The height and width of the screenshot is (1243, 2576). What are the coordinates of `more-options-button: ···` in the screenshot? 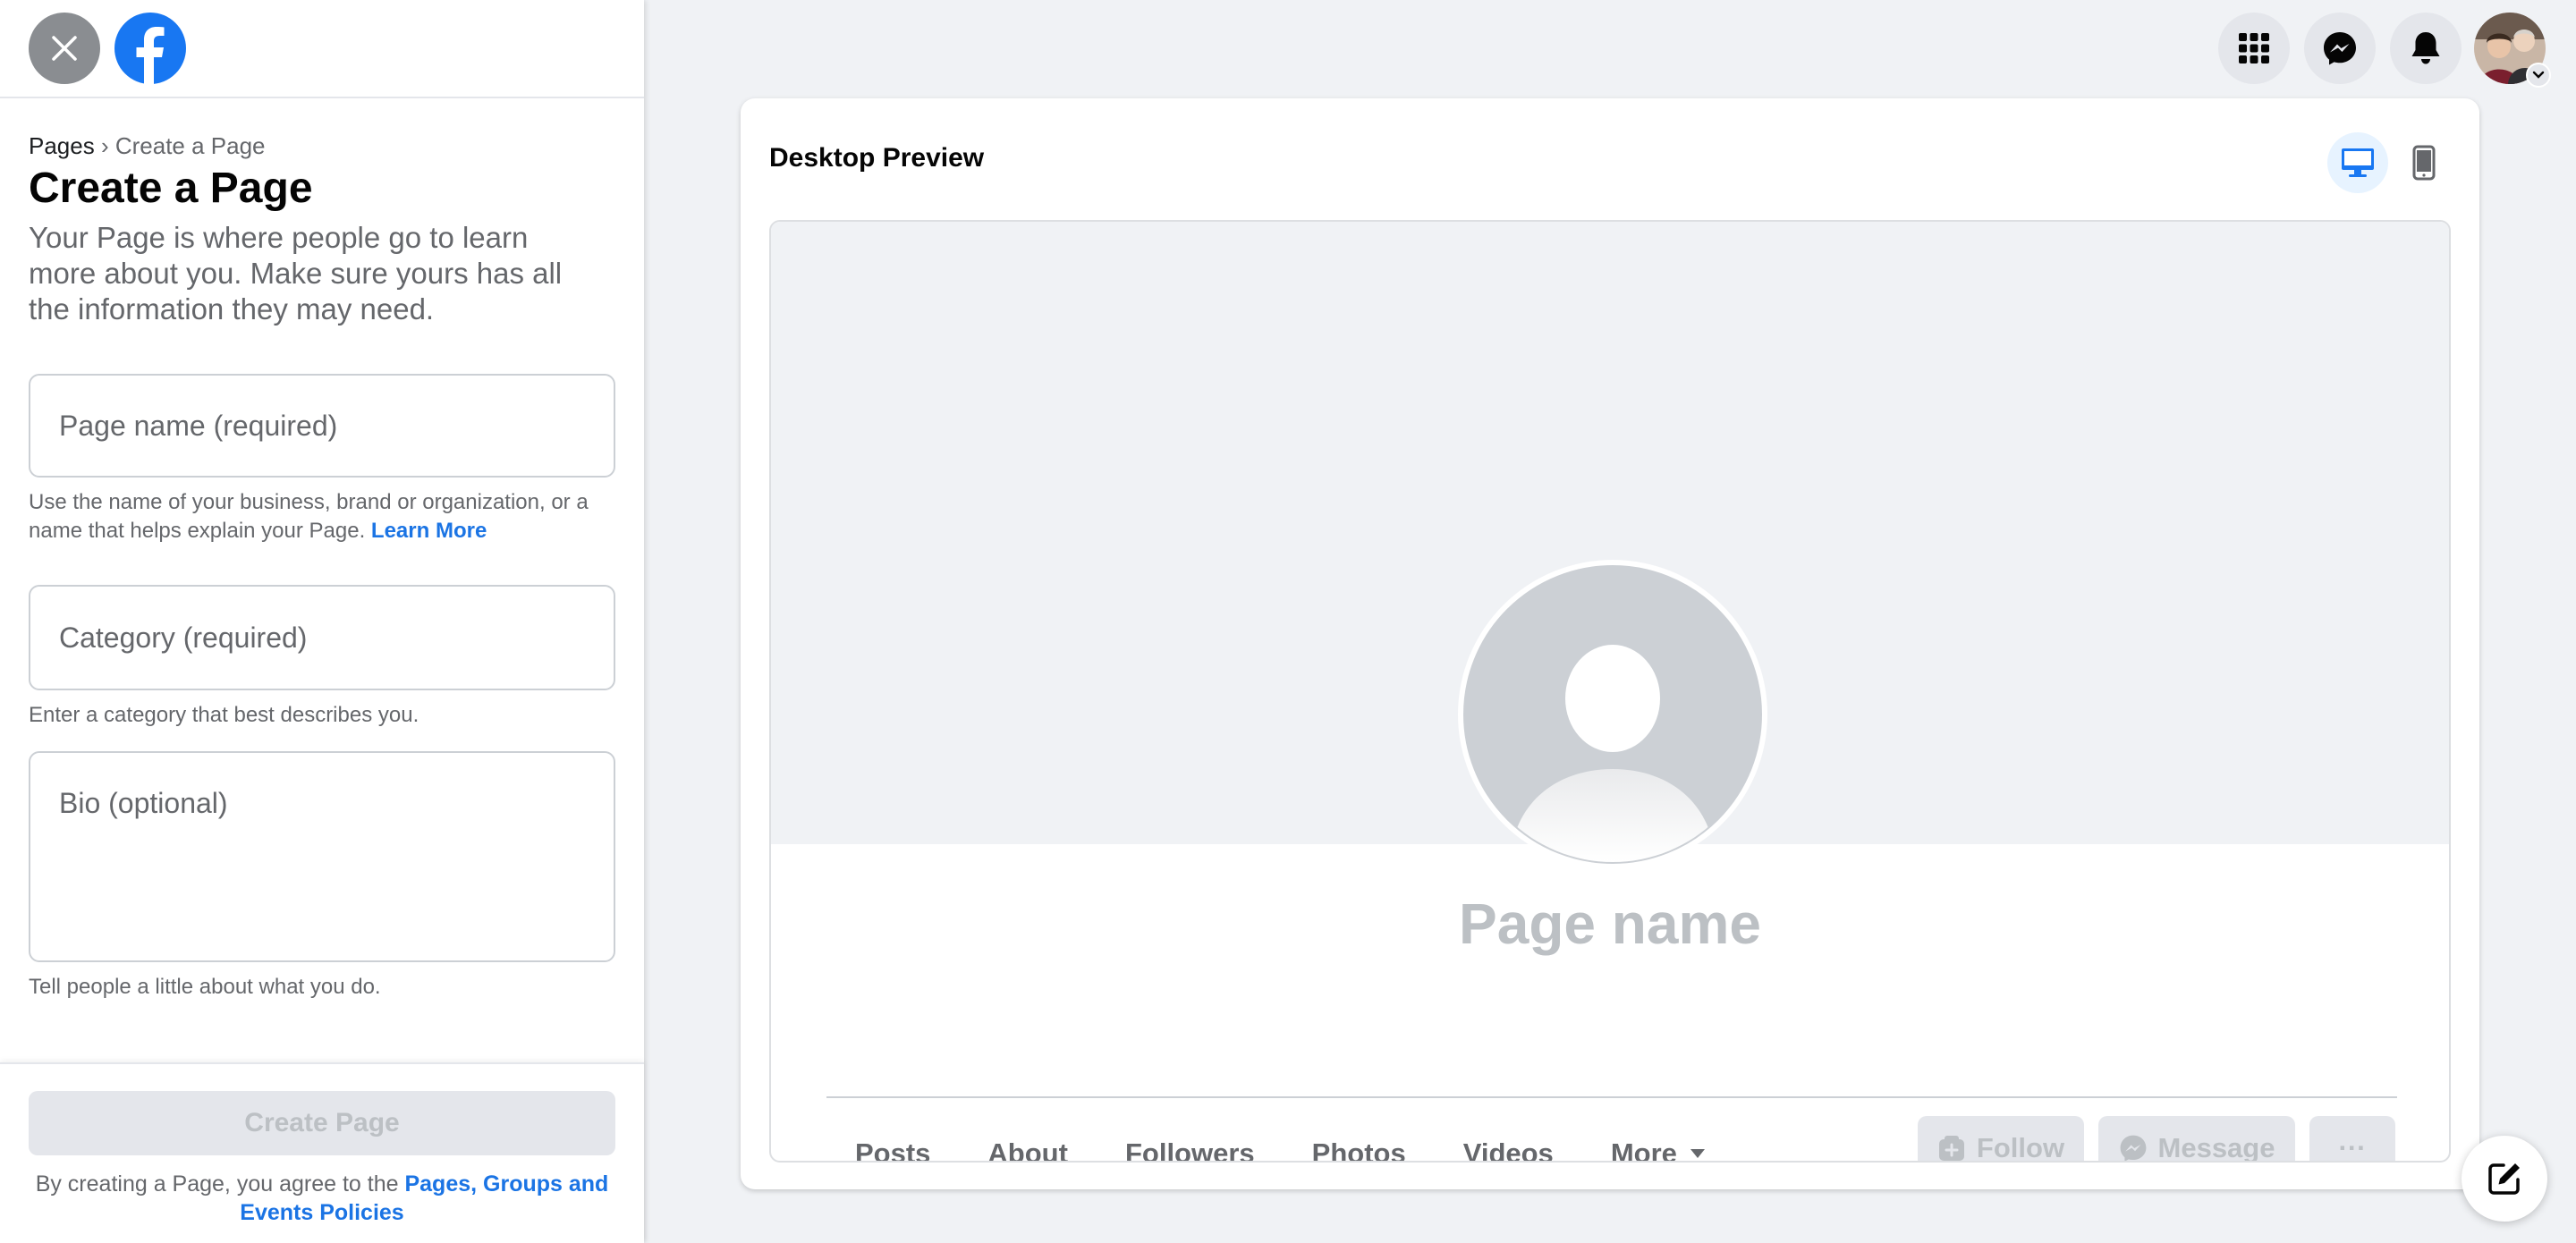 It's located at (2352, 1139).